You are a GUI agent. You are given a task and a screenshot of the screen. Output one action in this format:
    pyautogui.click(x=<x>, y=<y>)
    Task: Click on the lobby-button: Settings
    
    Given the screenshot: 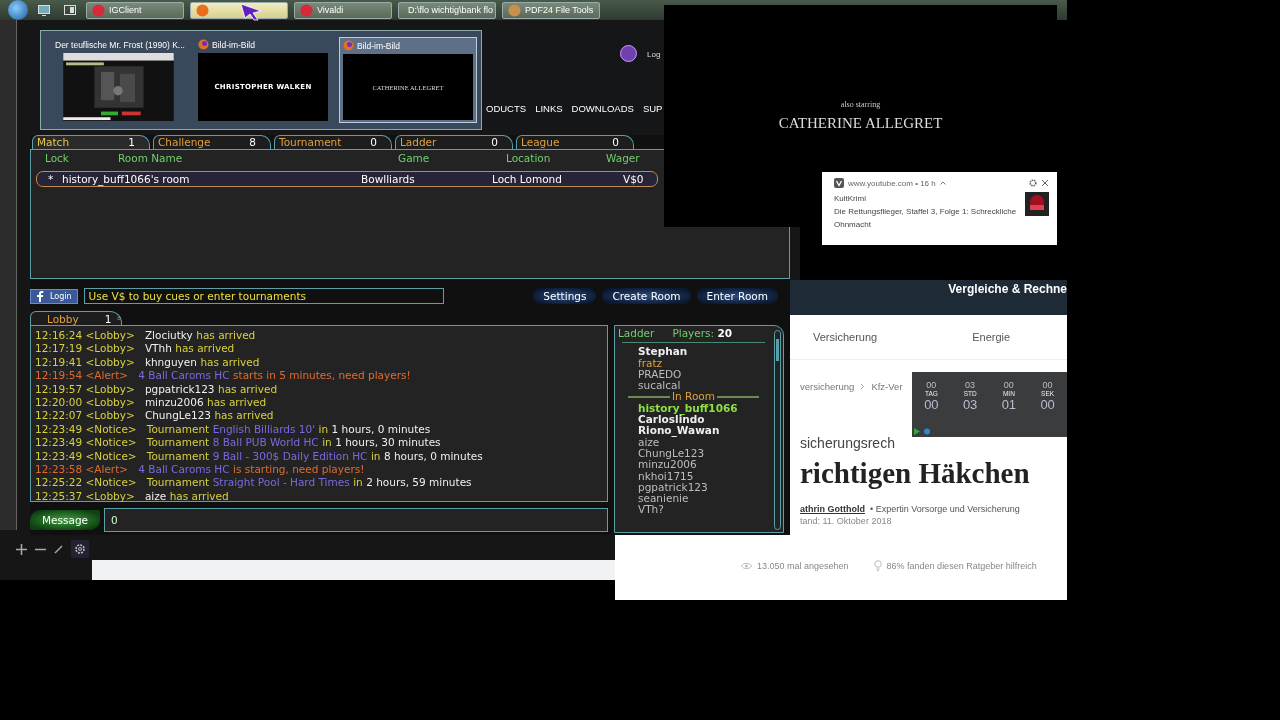 What is the action you would take?
    pyautogui.click(x=565, y=296)
    